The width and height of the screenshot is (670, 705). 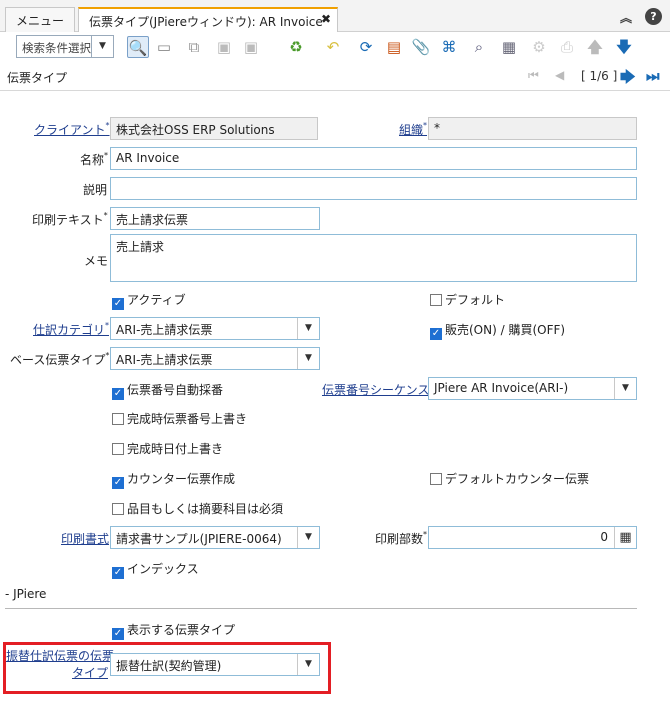 I want to click on overwrite-seq-checkbox: 完成時伝票番号上書き, so click(x=179, y=418).